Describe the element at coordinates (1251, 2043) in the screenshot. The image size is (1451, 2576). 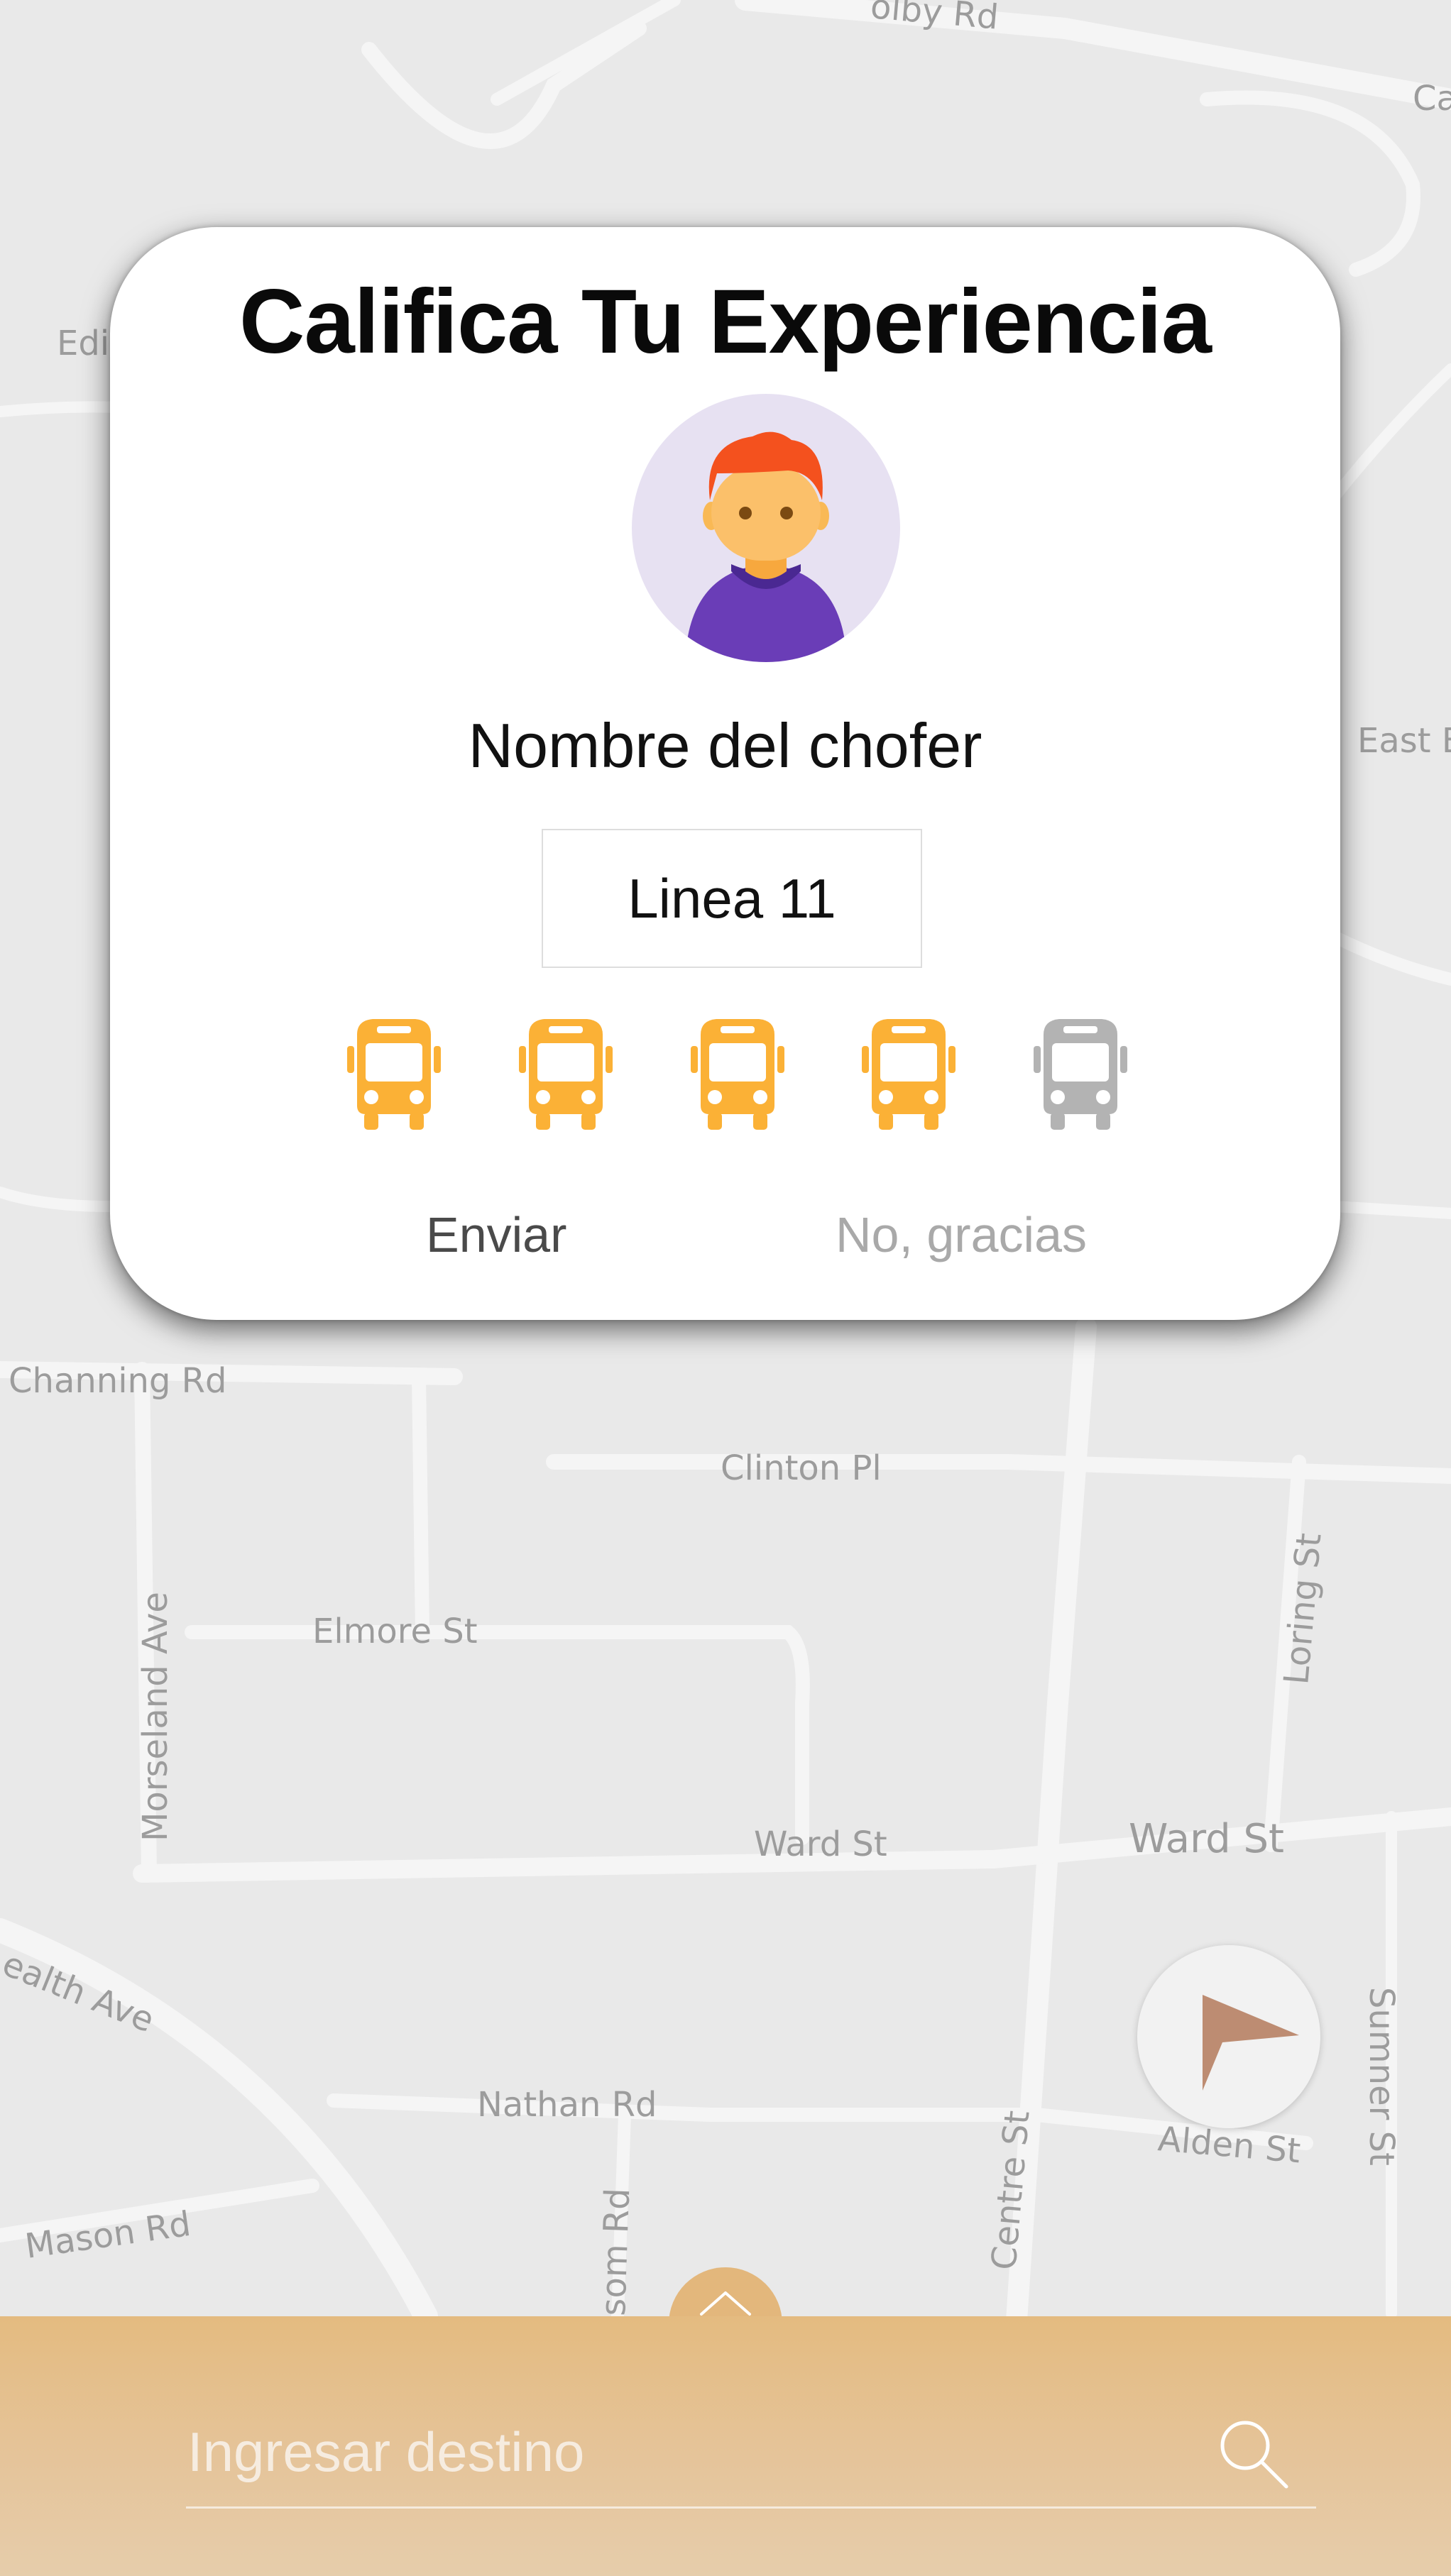
I see `navigation-arrow-icon` at that location.